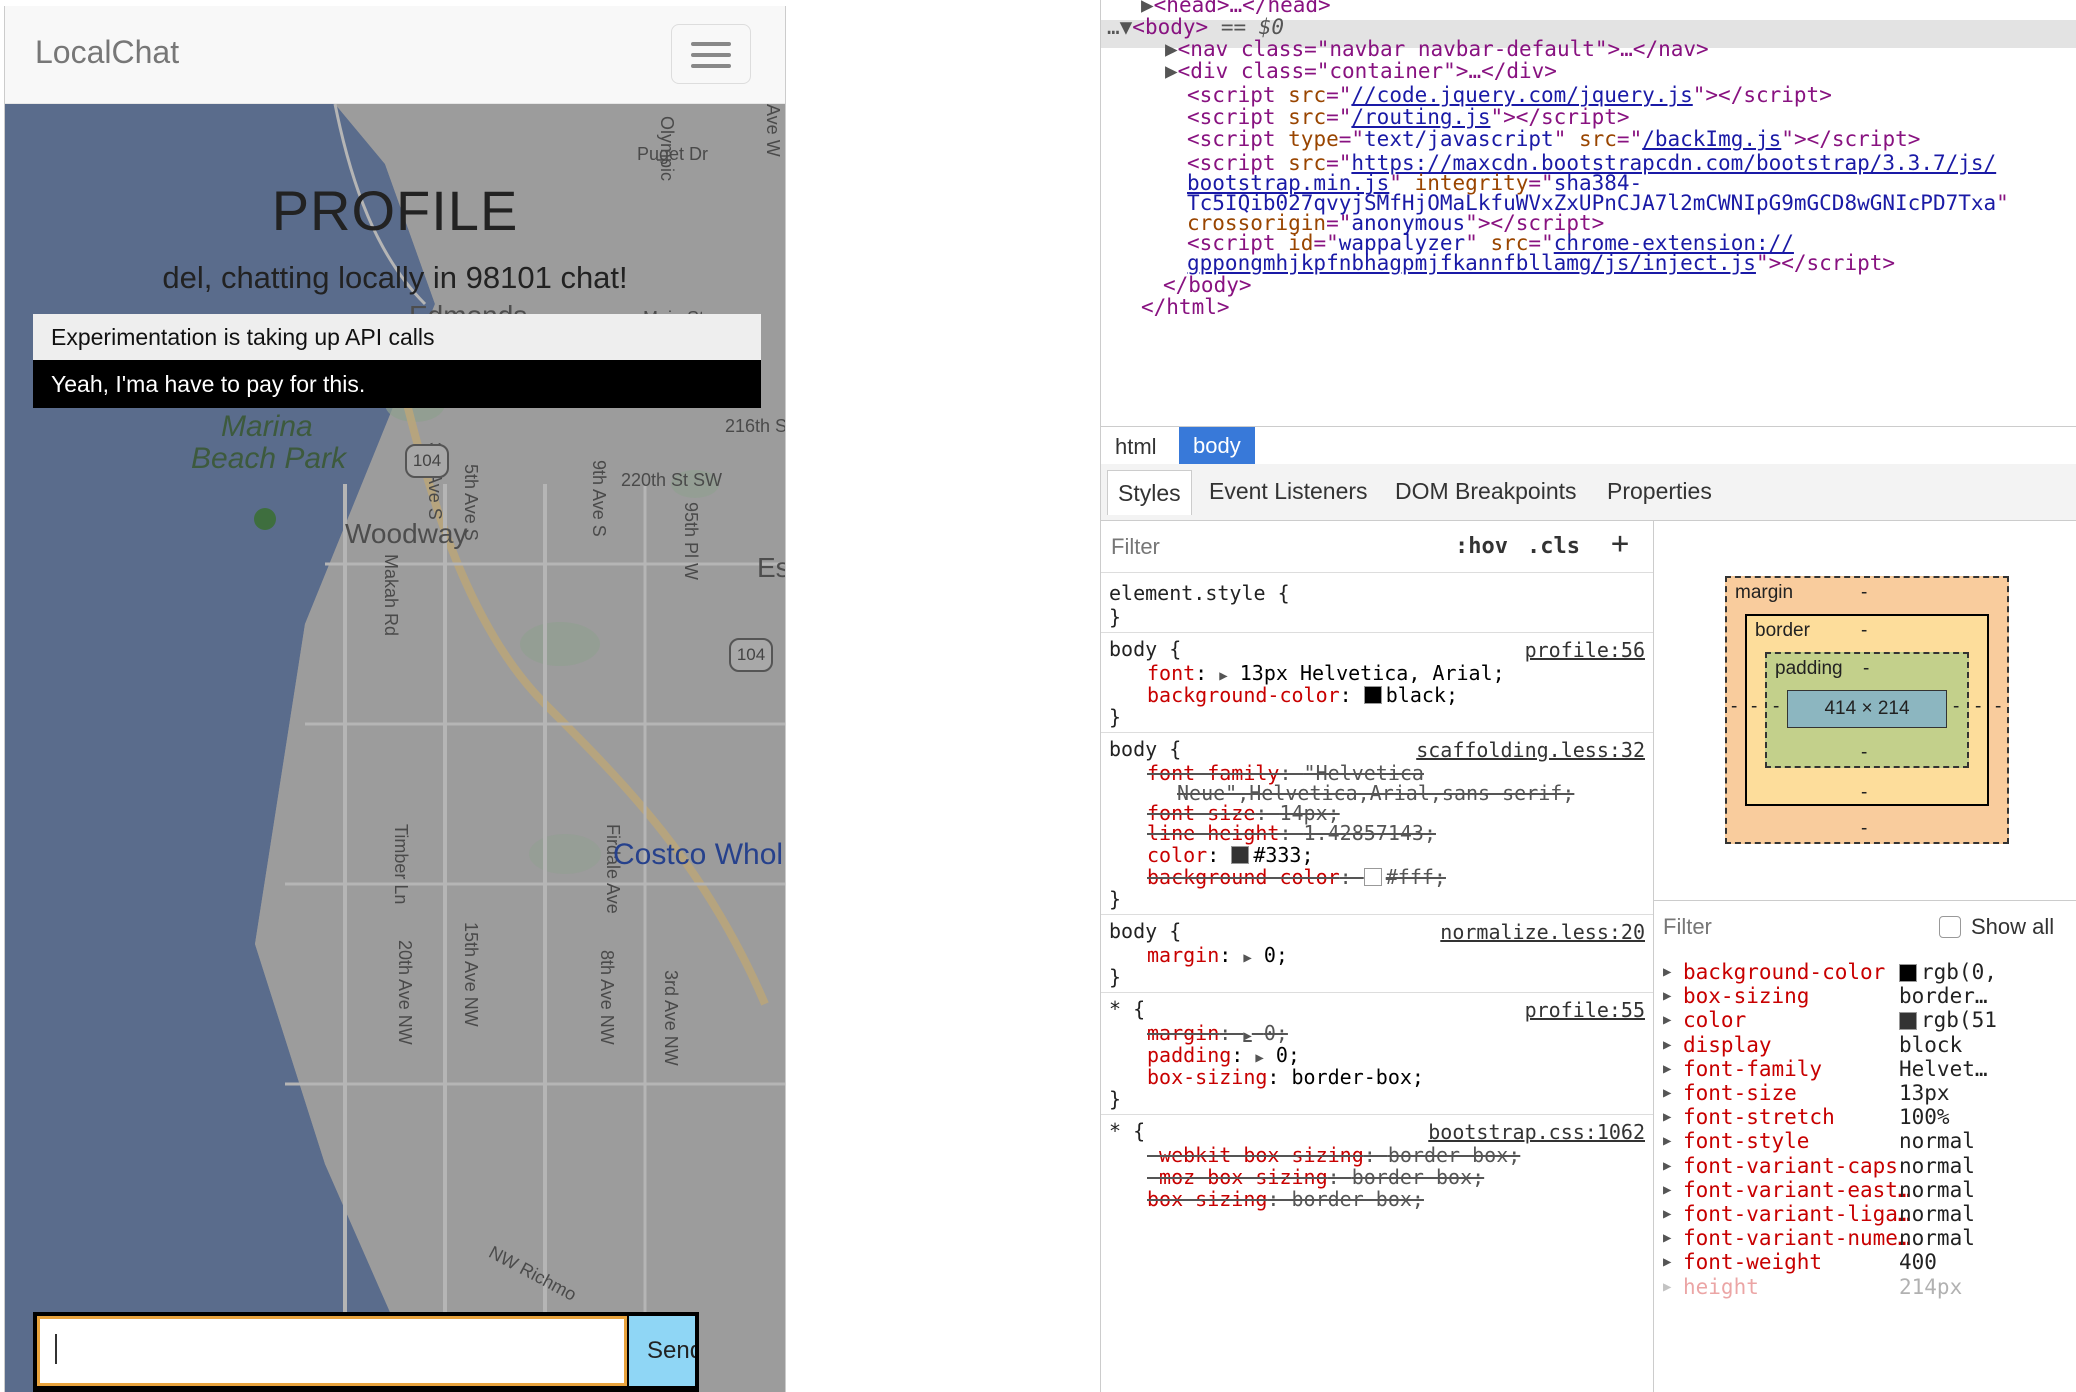 The width and height of the screenshot is (2076, 1392). I want to click on show-all-label: Show all, so click(2013, 926).